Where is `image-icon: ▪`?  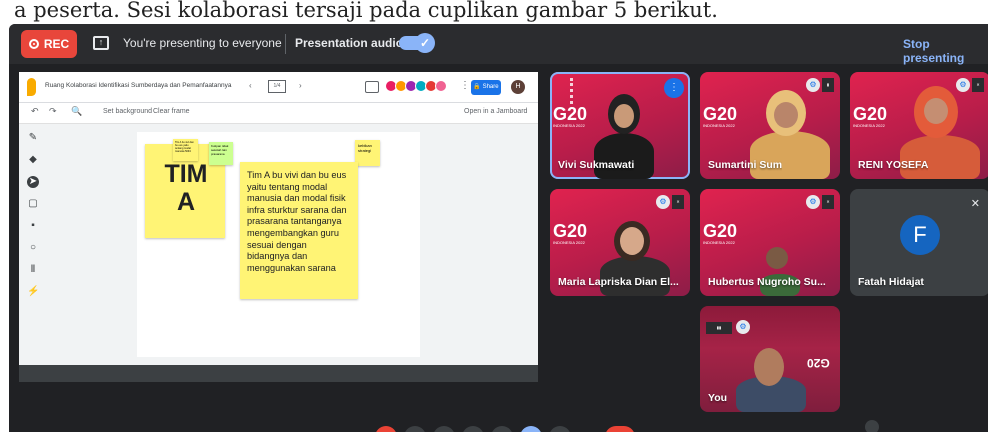 image-icon: ▪ is located at coordinates (33, 226).